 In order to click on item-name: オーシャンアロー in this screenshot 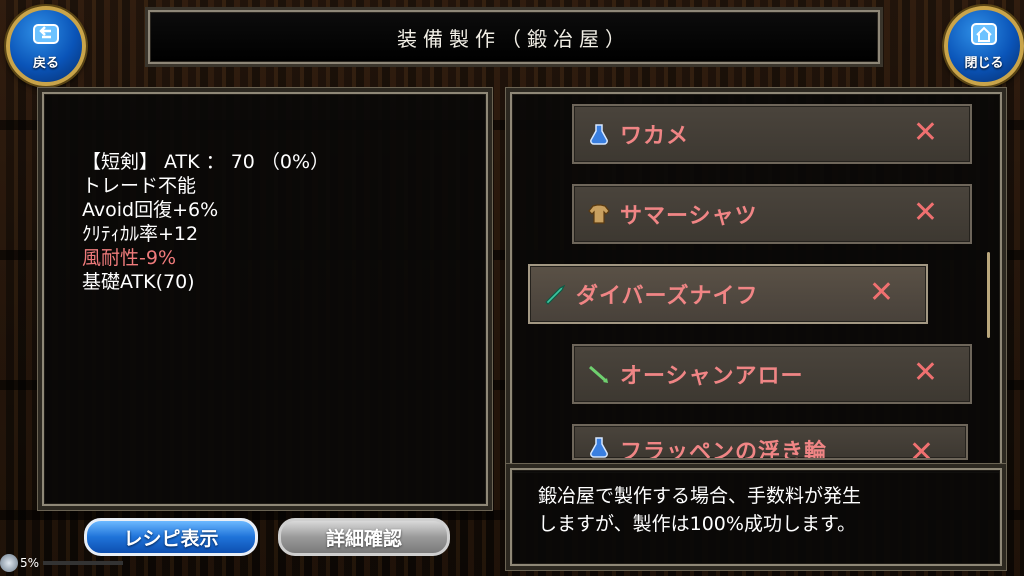, I will do `click(712, 376)`.